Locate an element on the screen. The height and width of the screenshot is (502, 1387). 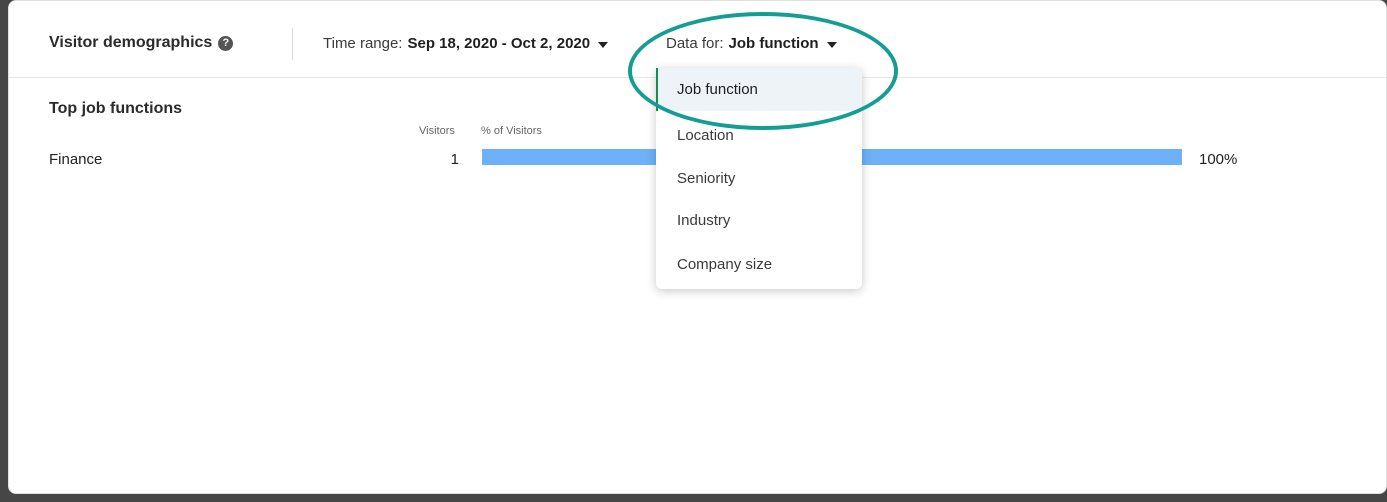
row-percent: 100% is located at coordinates (1218, 159).